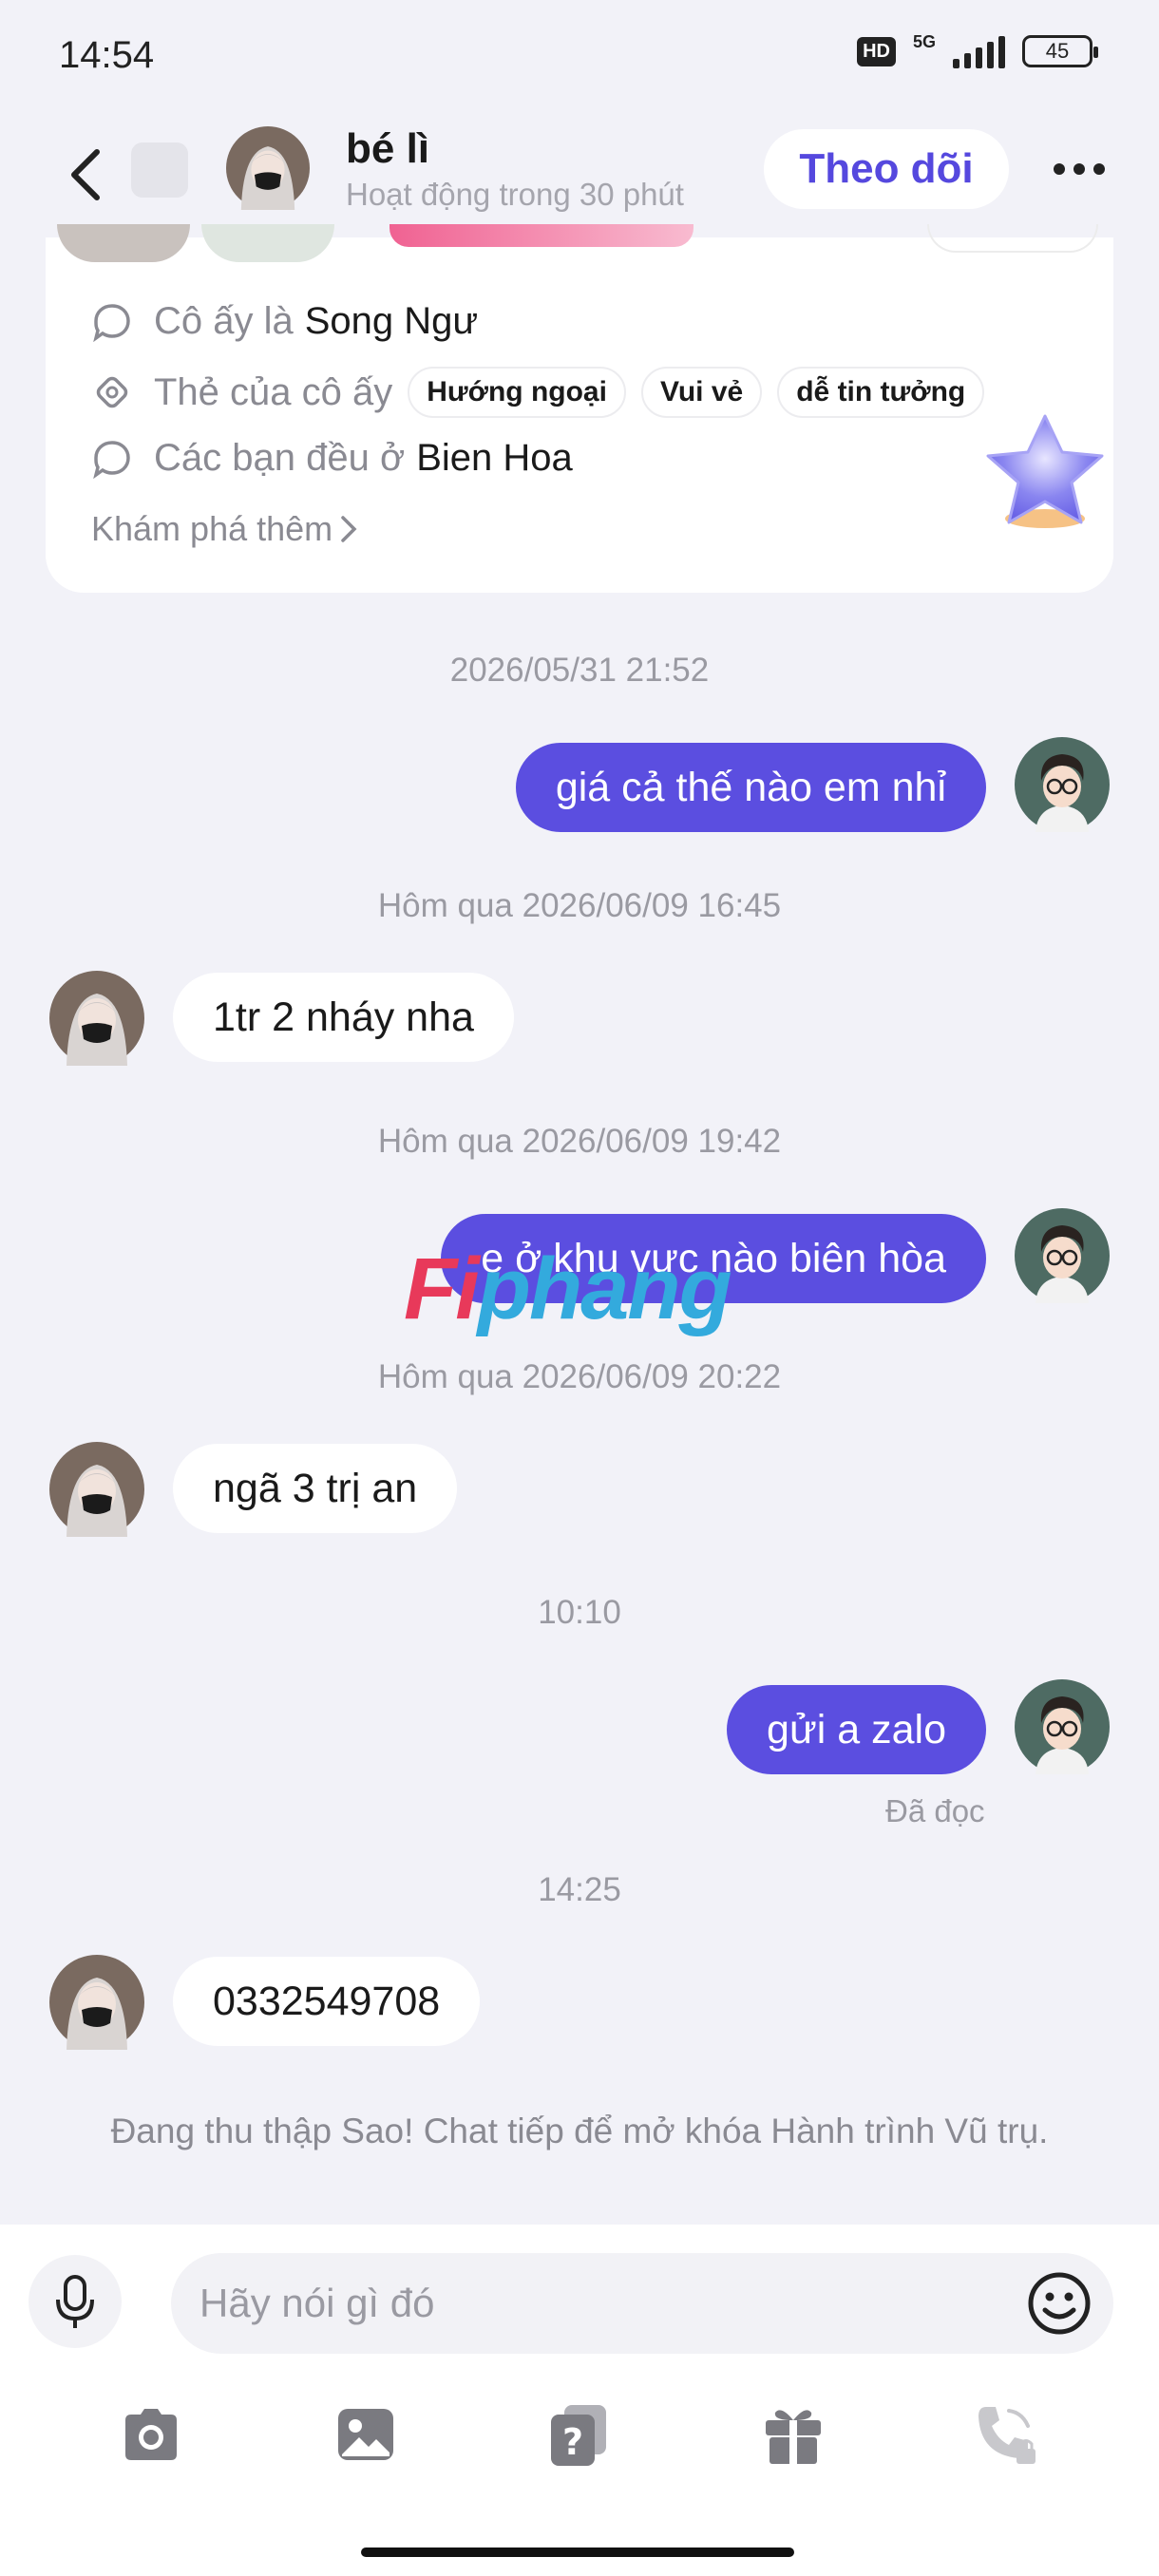  What do you see at coordinates (579, 1889) in the screenshot?
I see `timestamp: 14:25` at bounding box center [579, 1889].